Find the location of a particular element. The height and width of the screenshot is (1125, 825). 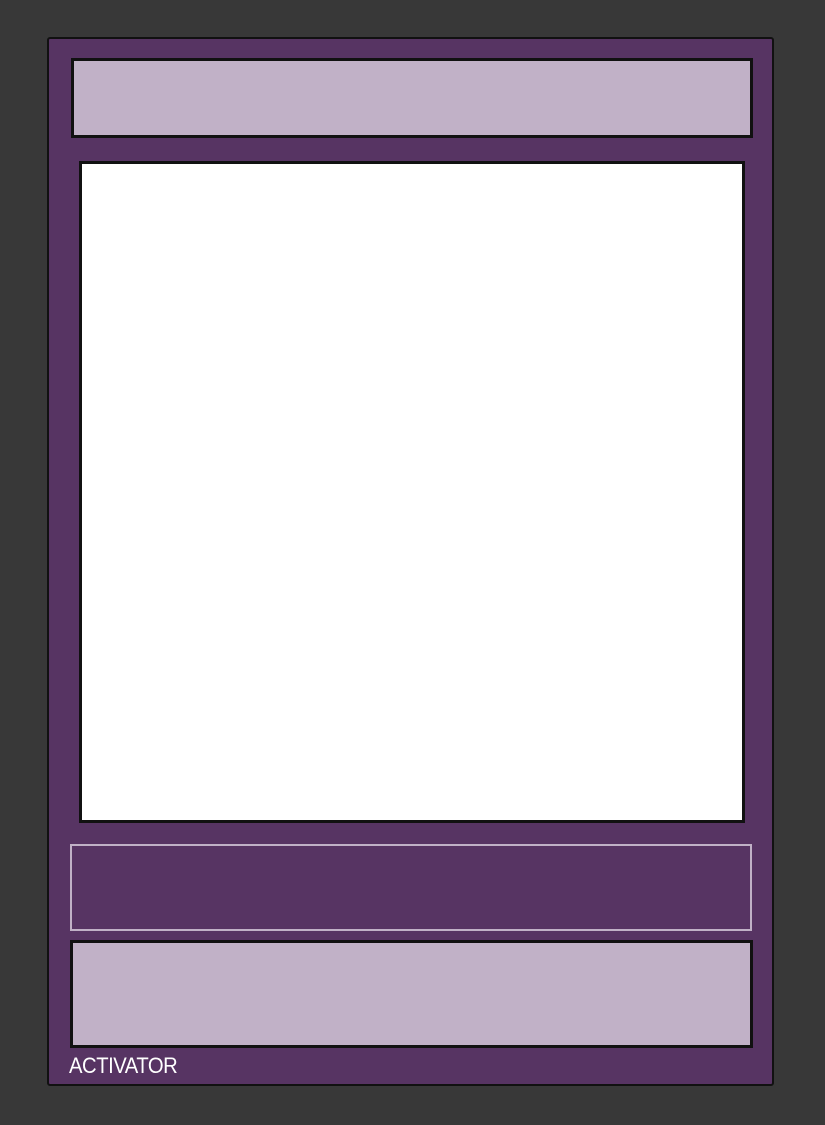

card-type-label: ACTIVATOR is located at coordinates (123, 1065).